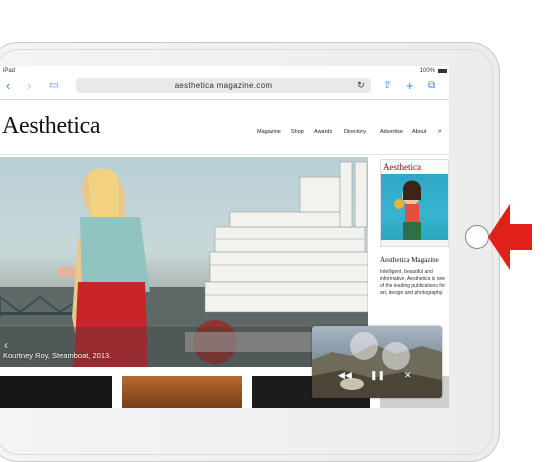 This screenshot has height=462, width=546. I want to click on magazine-cover-art, so click(414, 210).